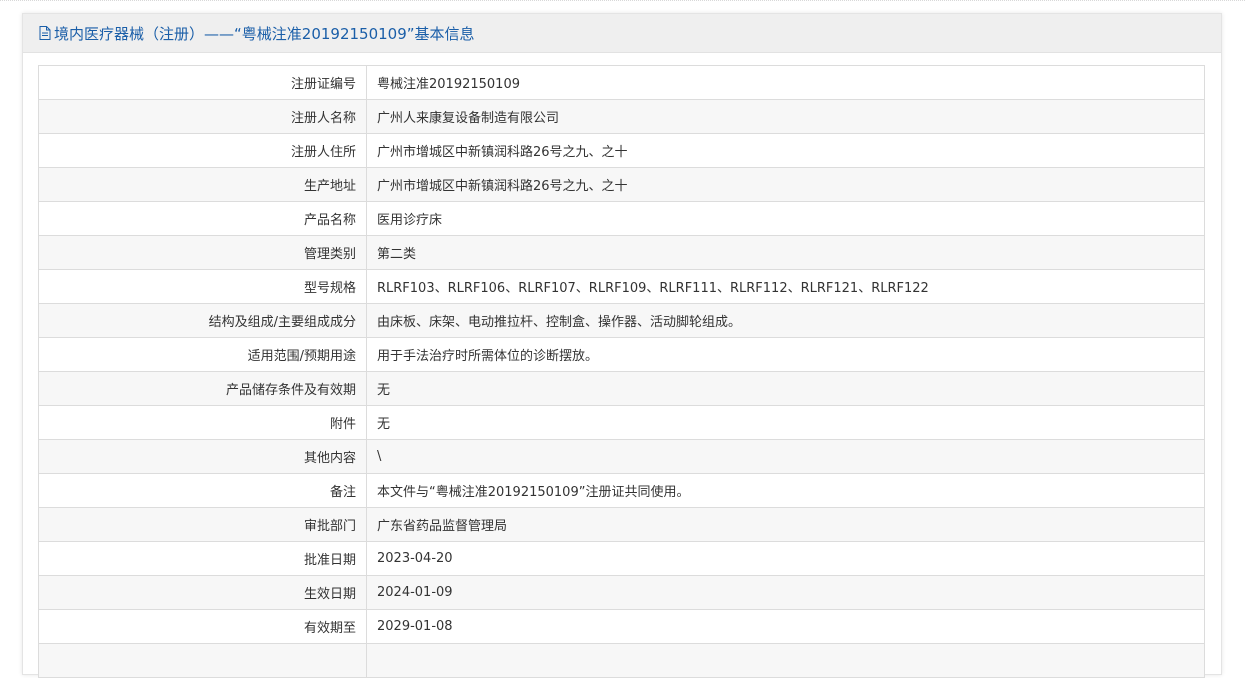 This screenshot has width=1245, height=678. What do you see at coordinates (785, 524) in the screenshot?
I see `field-value: 广东省药品监督管理局` at bounding box center [785, 524].